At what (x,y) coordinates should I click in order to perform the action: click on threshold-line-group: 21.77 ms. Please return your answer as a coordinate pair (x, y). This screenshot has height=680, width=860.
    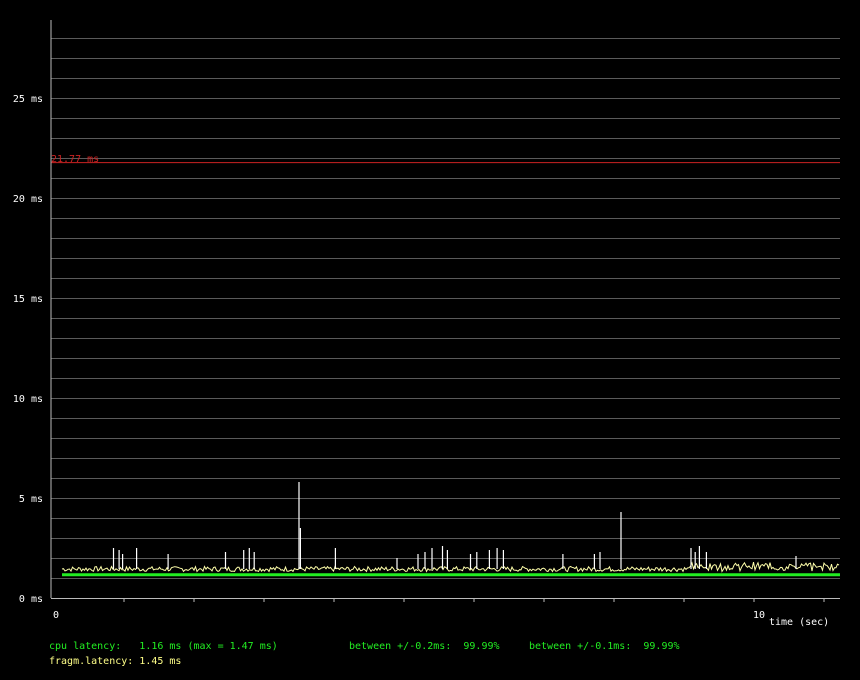
    Looking at the image, I should click on (445, 159).